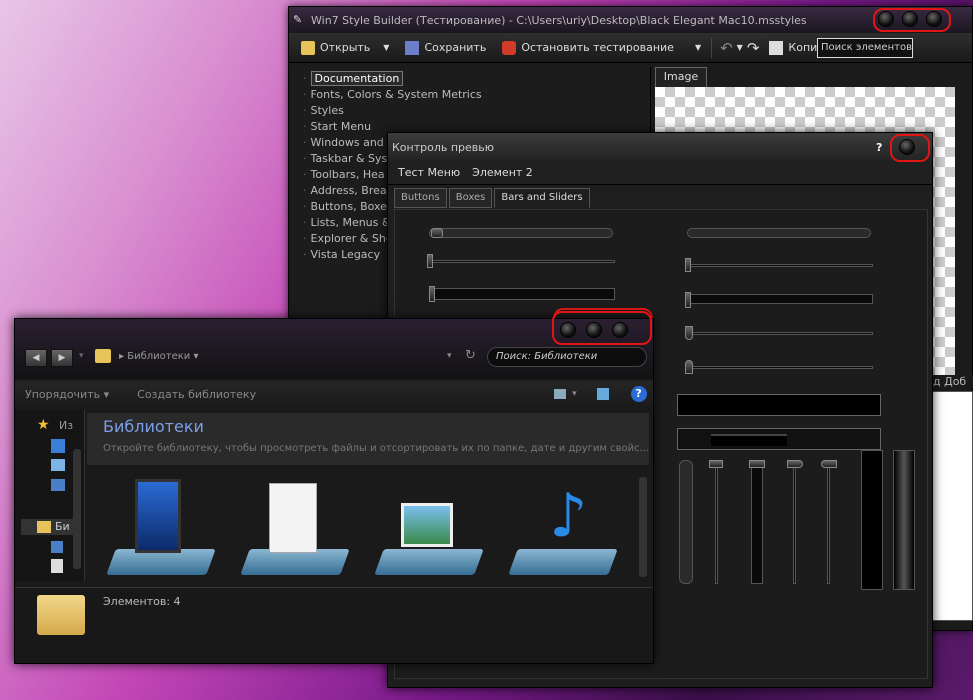 This screenshot has height=700, width=973. I want to click on refresh-icon: ↻, so click(470, 355).